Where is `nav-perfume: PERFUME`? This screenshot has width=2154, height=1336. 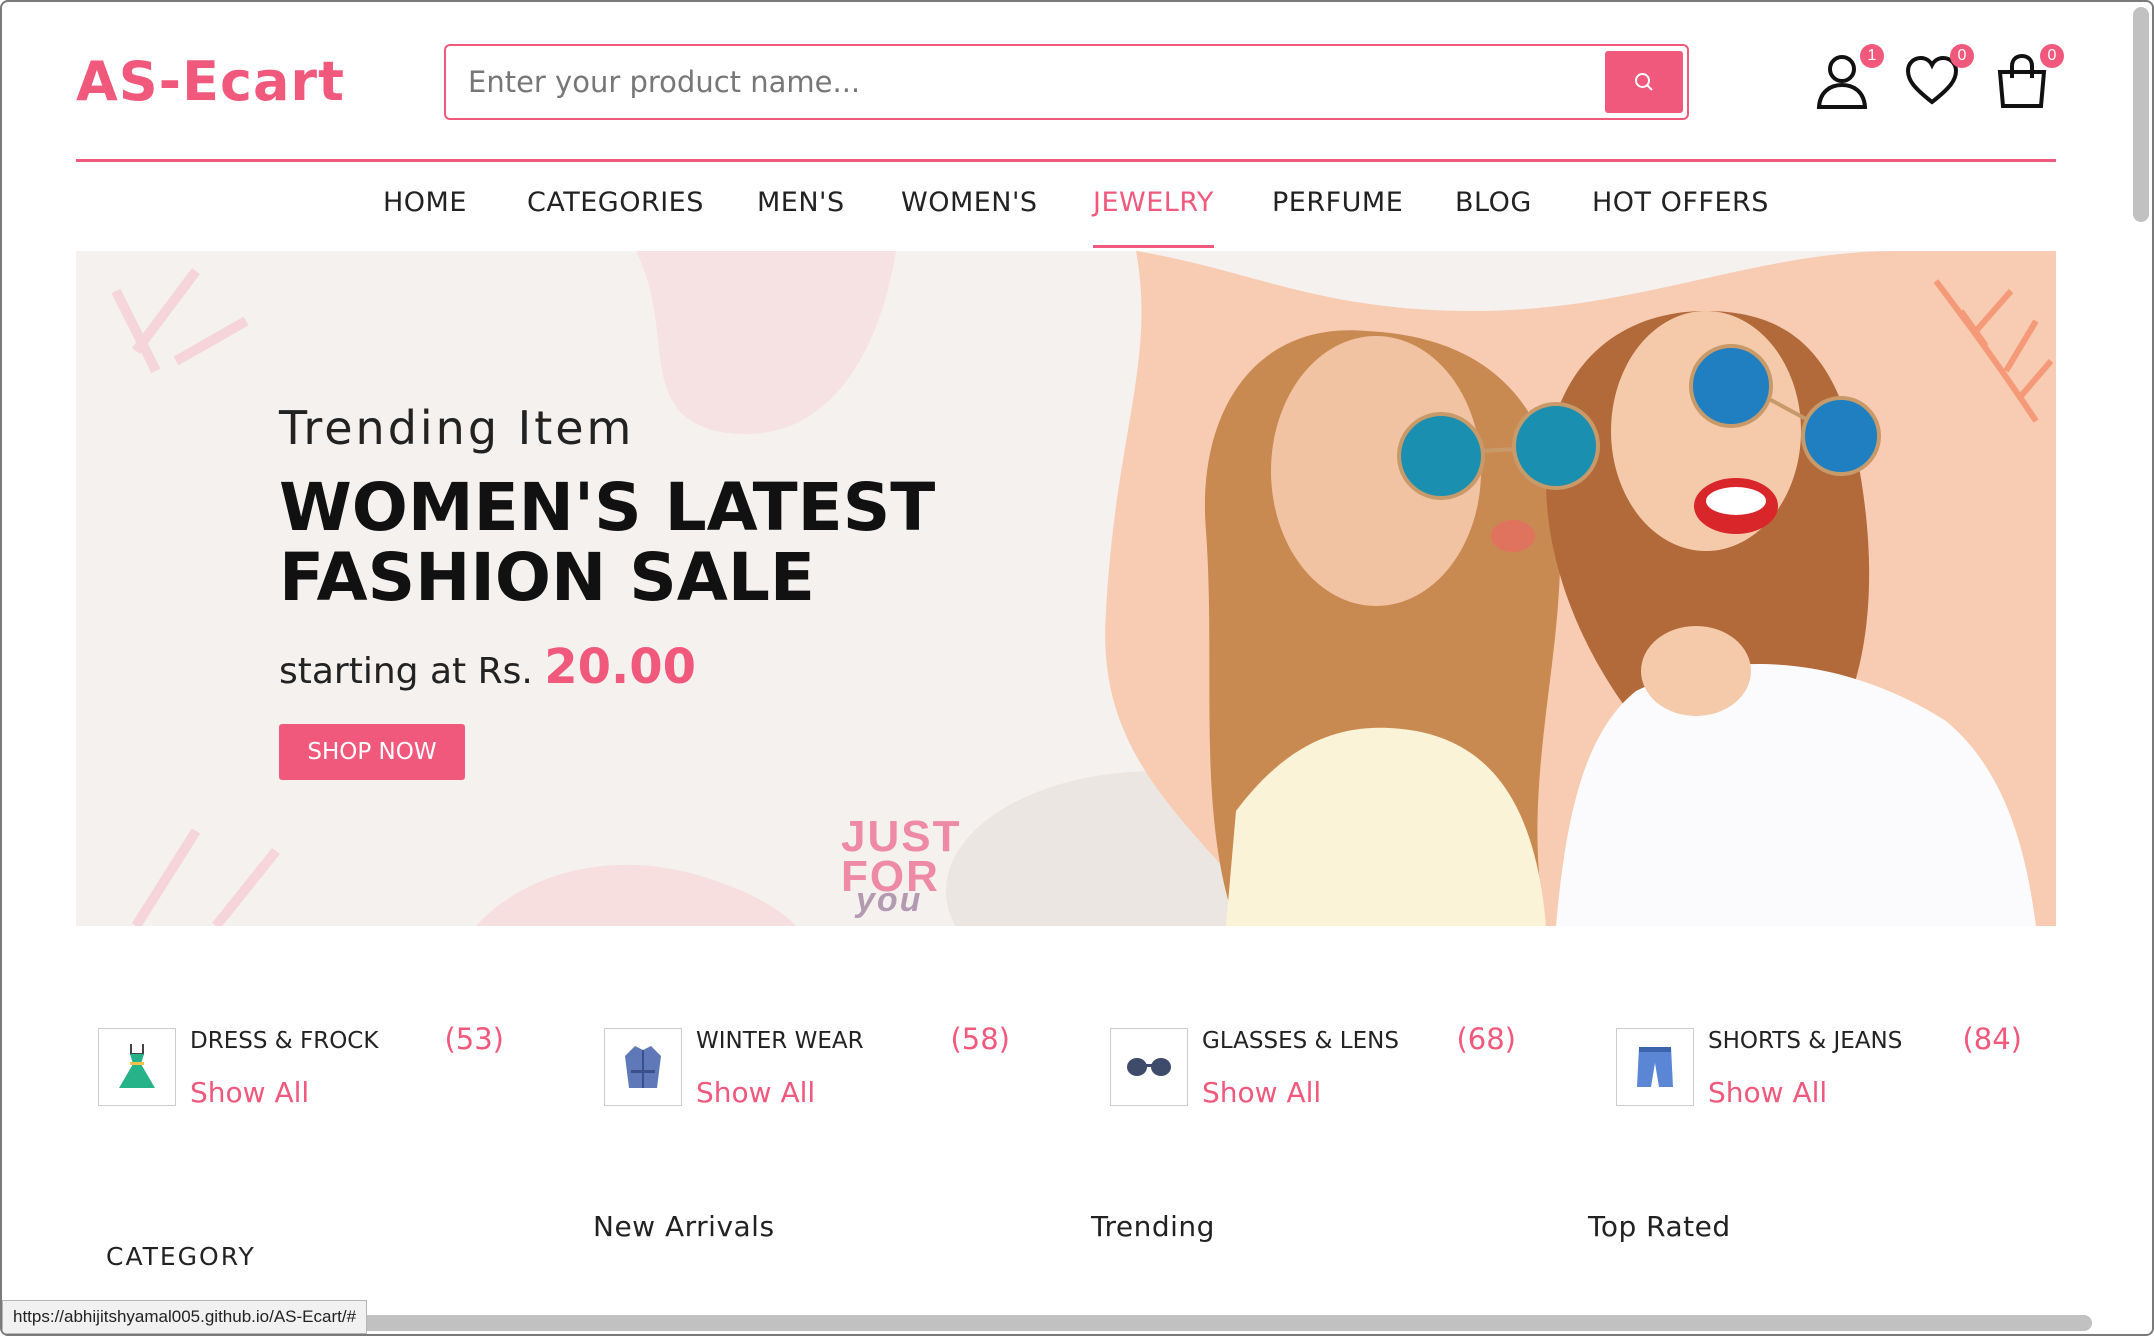
nav-perfume: PERFUME is located at coordinates (1337, 202).